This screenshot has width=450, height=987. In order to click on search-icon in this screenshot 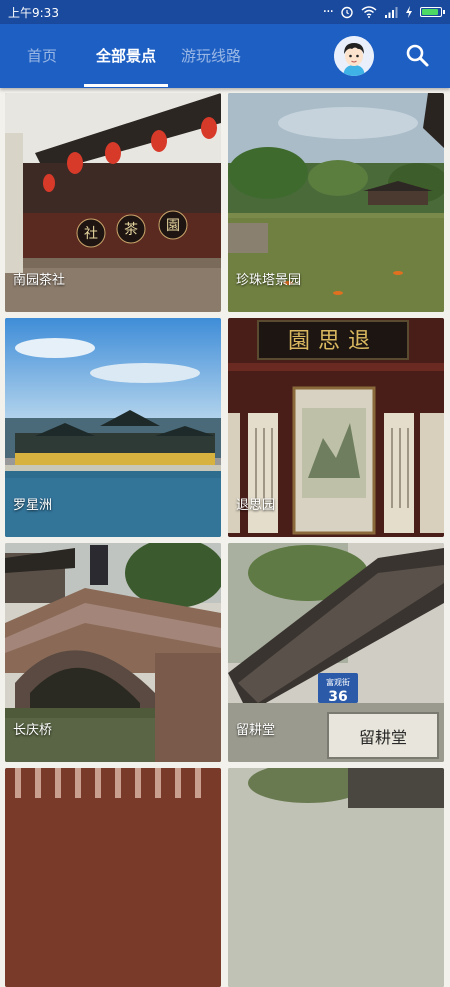, I will do `click(417, 55)`.